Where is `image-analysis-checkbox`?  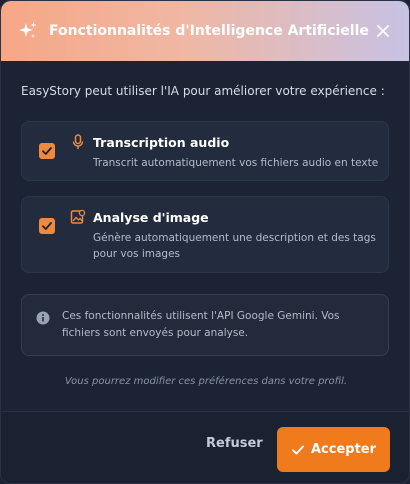 image-analysis-checkbox is located at coordinates (47, 226).